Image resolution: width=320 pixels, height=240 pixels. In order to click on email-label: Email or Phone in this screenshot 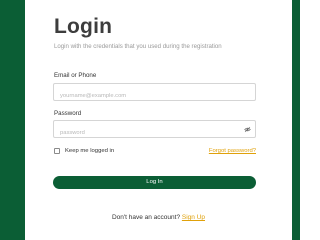, I will do `click(75, 75)`.